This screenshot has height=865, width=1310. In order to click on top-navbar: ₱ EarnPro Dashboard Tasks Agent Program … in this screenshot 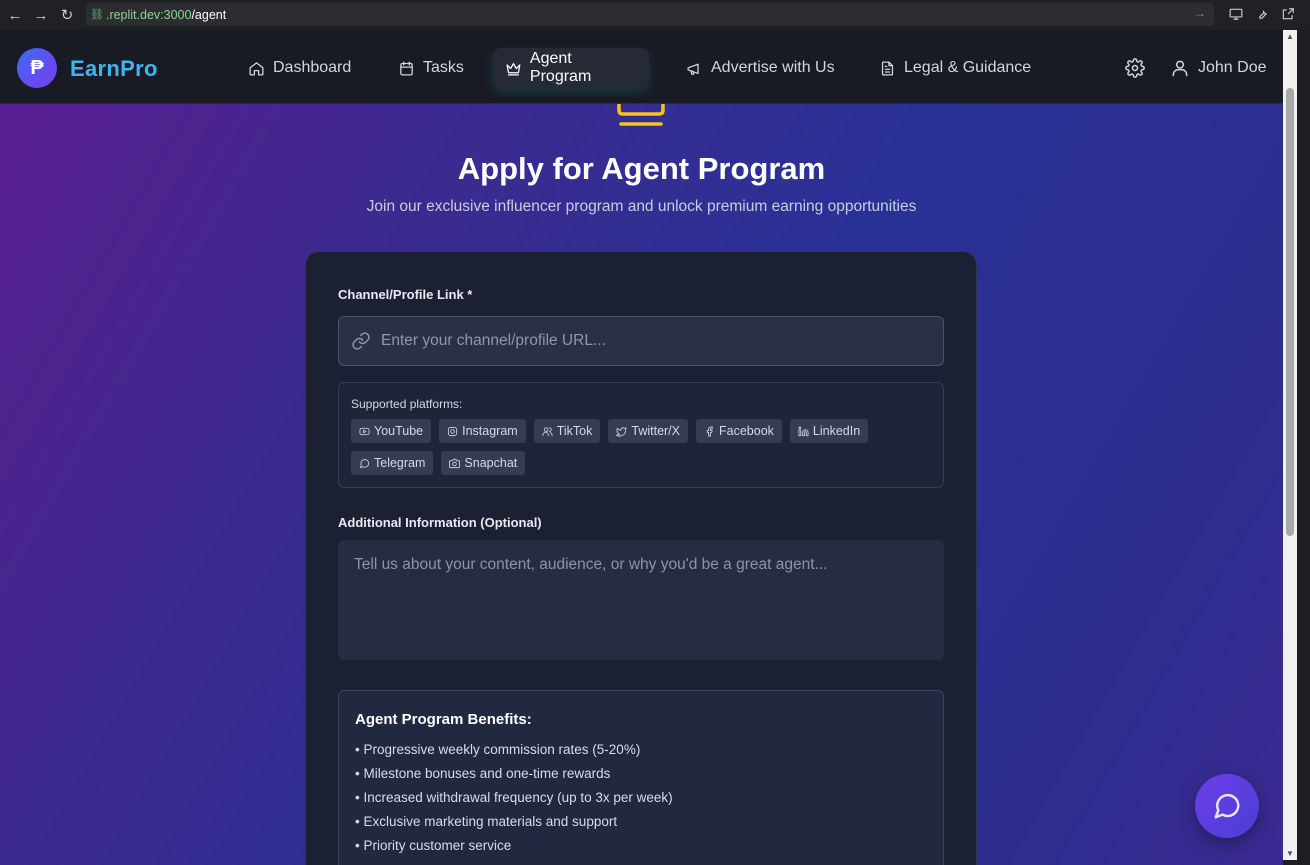, I will do `click(641, 67)`.